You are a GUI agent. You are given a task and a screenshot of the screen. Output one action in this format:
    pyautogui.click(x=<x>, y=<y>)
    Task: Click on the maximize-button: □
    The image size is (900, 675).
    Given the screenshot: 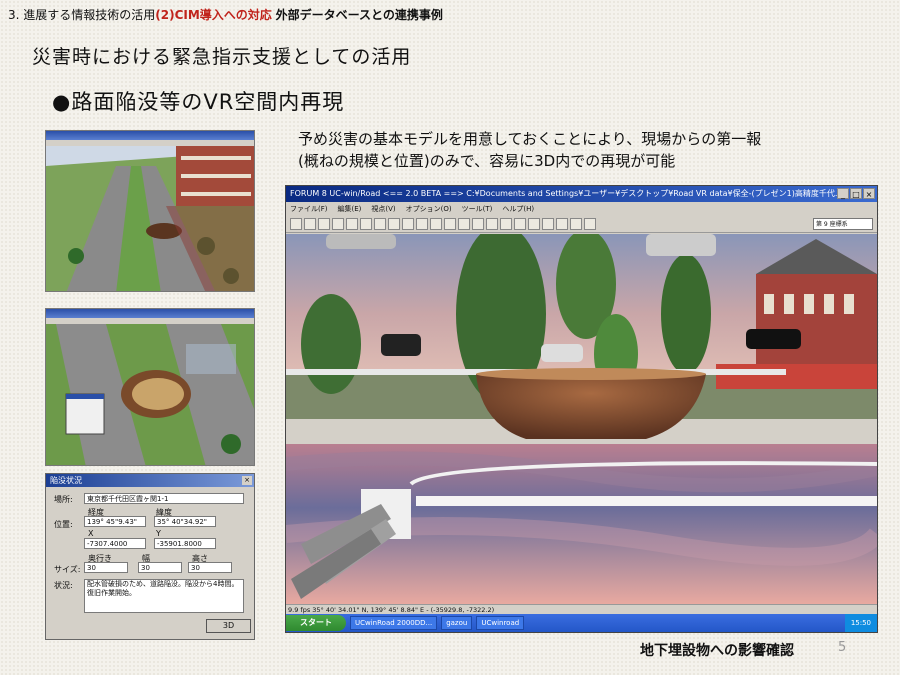 What is the action you would take?
    pyautogui.click(x=856, y=193)
    